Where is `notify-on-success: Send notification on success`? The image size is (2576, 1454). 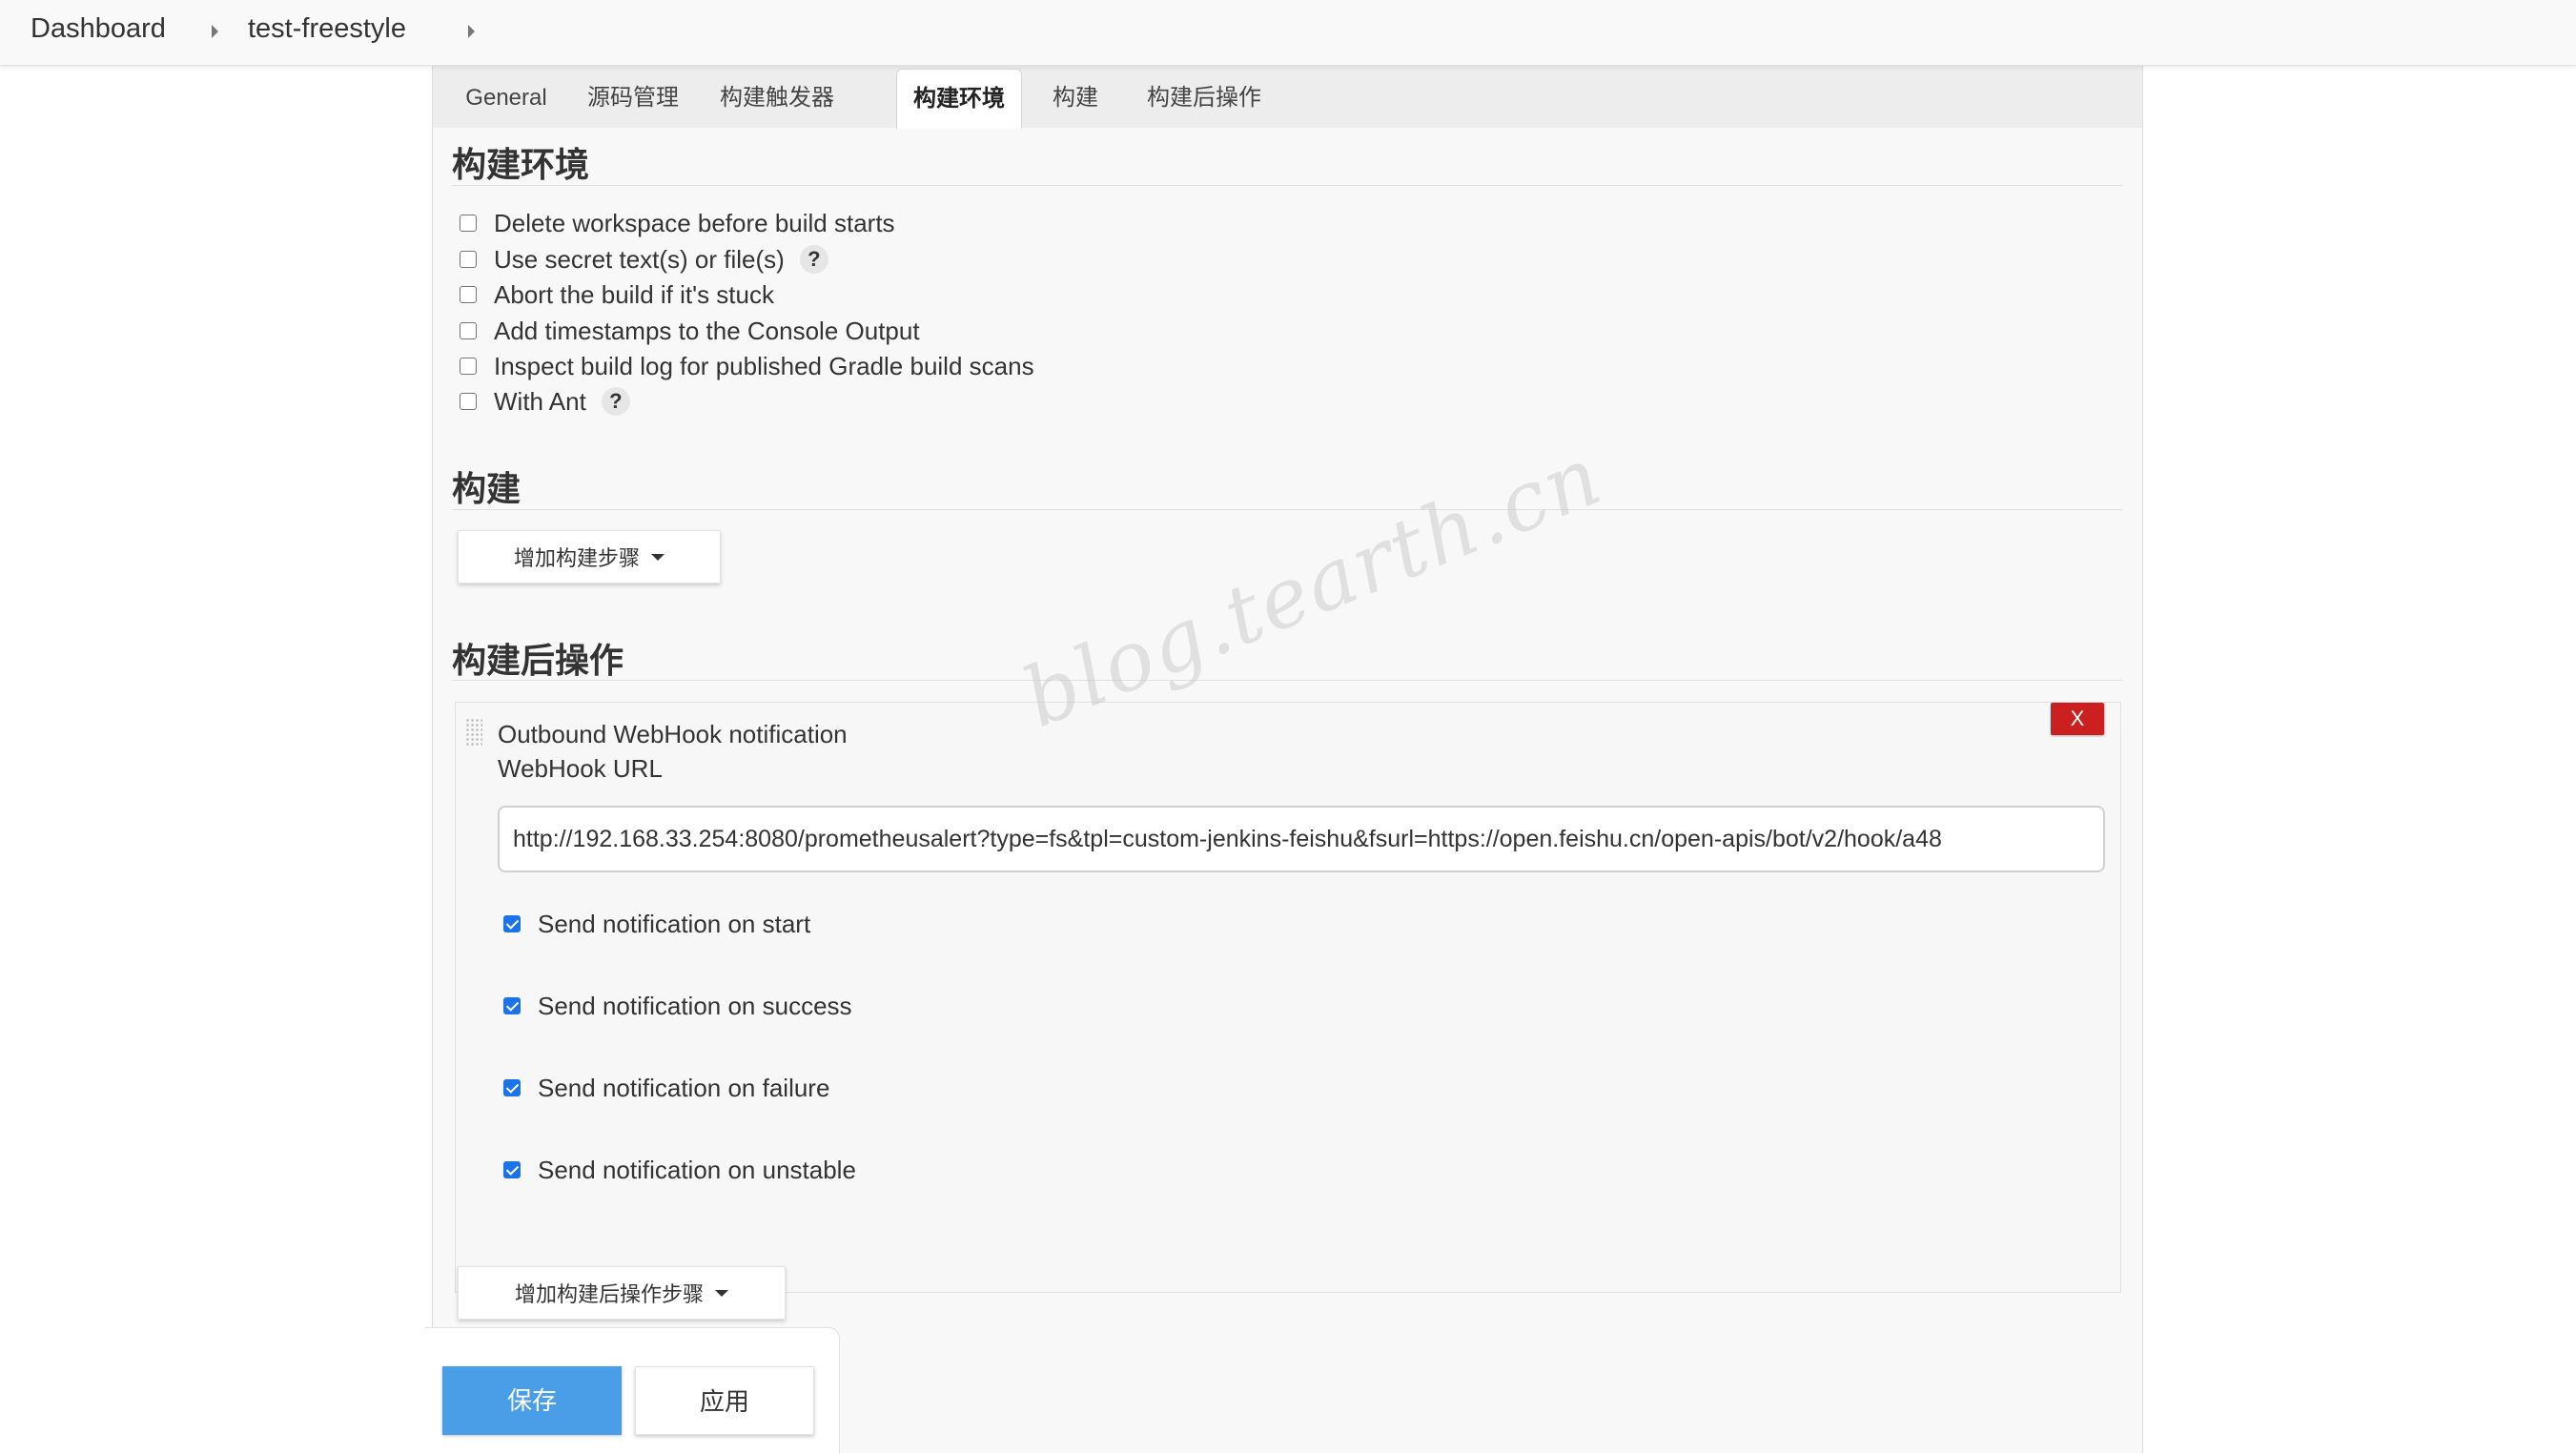 notify-on-success: Send notification on success is located at coordinates (678, 1006).